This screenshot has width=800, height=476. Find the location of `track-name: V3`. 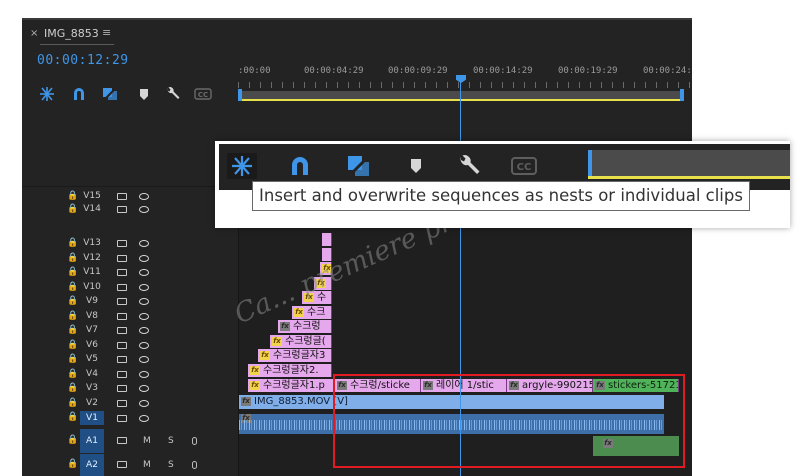

track-name: V3 is located at coordinates (92, 389).